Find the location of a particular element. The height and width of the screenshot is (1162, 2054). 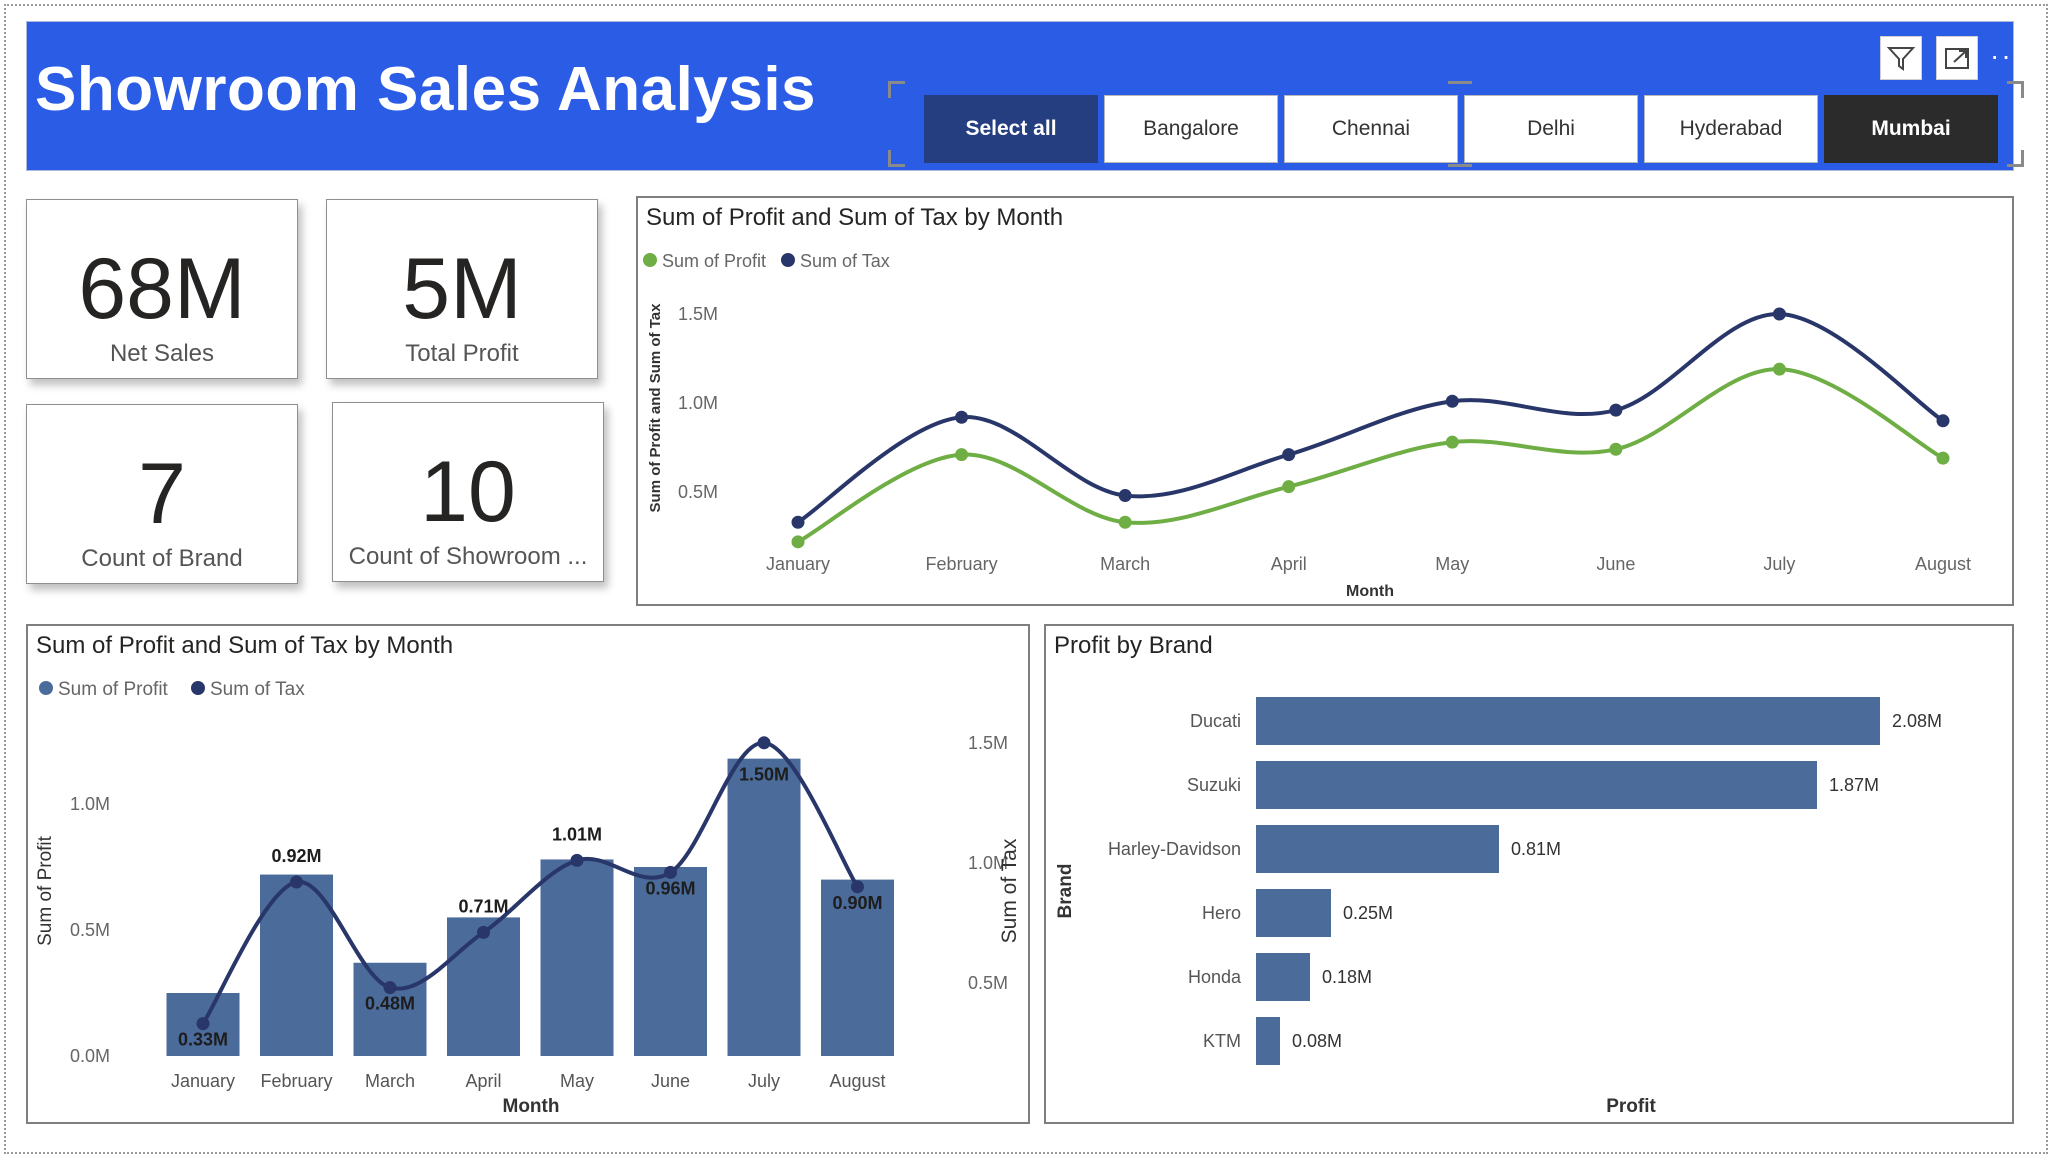

kpi-value: 68M is located at coordinates (162, 289).